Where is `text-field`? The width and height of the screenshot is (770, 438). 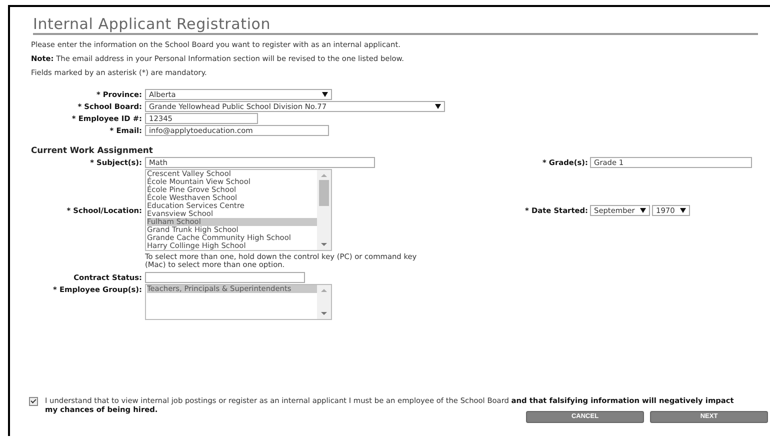
text-field is located at coordinates (225, 277).